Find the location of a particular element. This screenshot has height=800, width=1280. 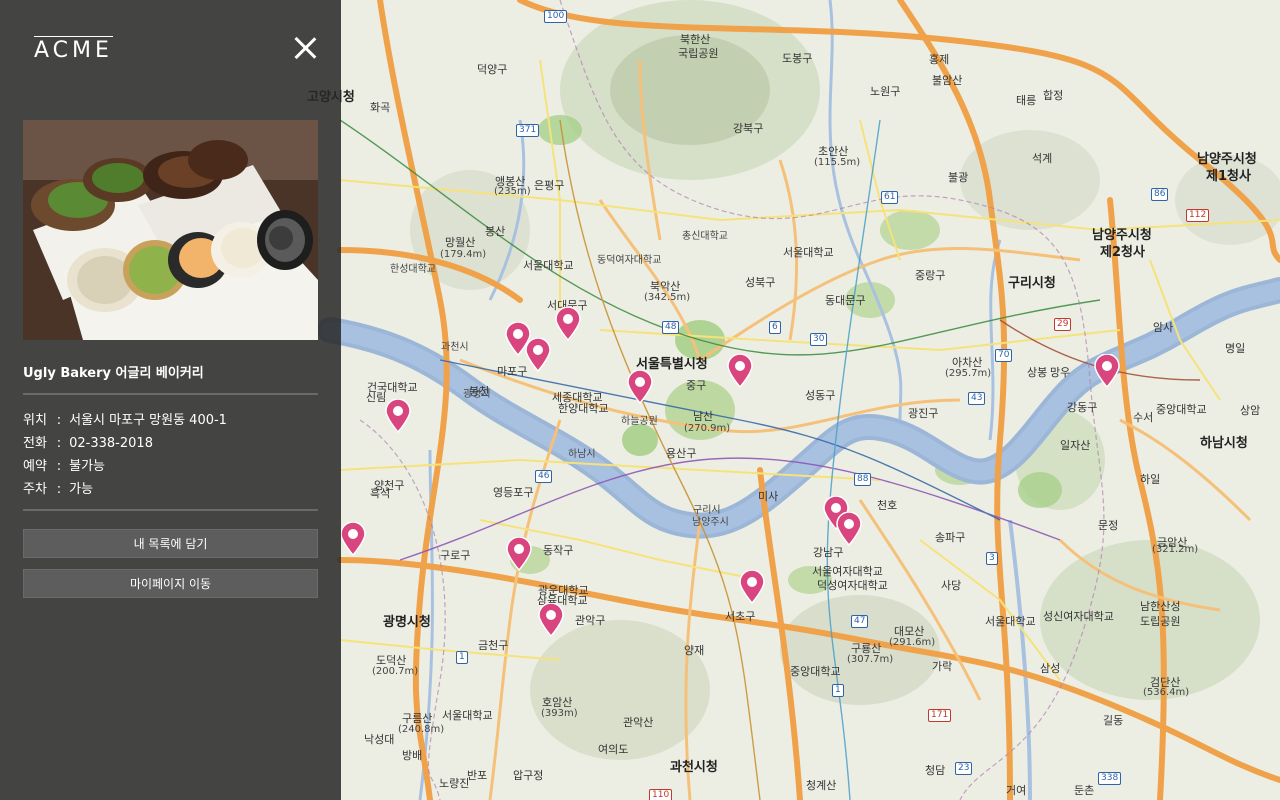

map-label: 명일 is located at coordinates (1235, 348).